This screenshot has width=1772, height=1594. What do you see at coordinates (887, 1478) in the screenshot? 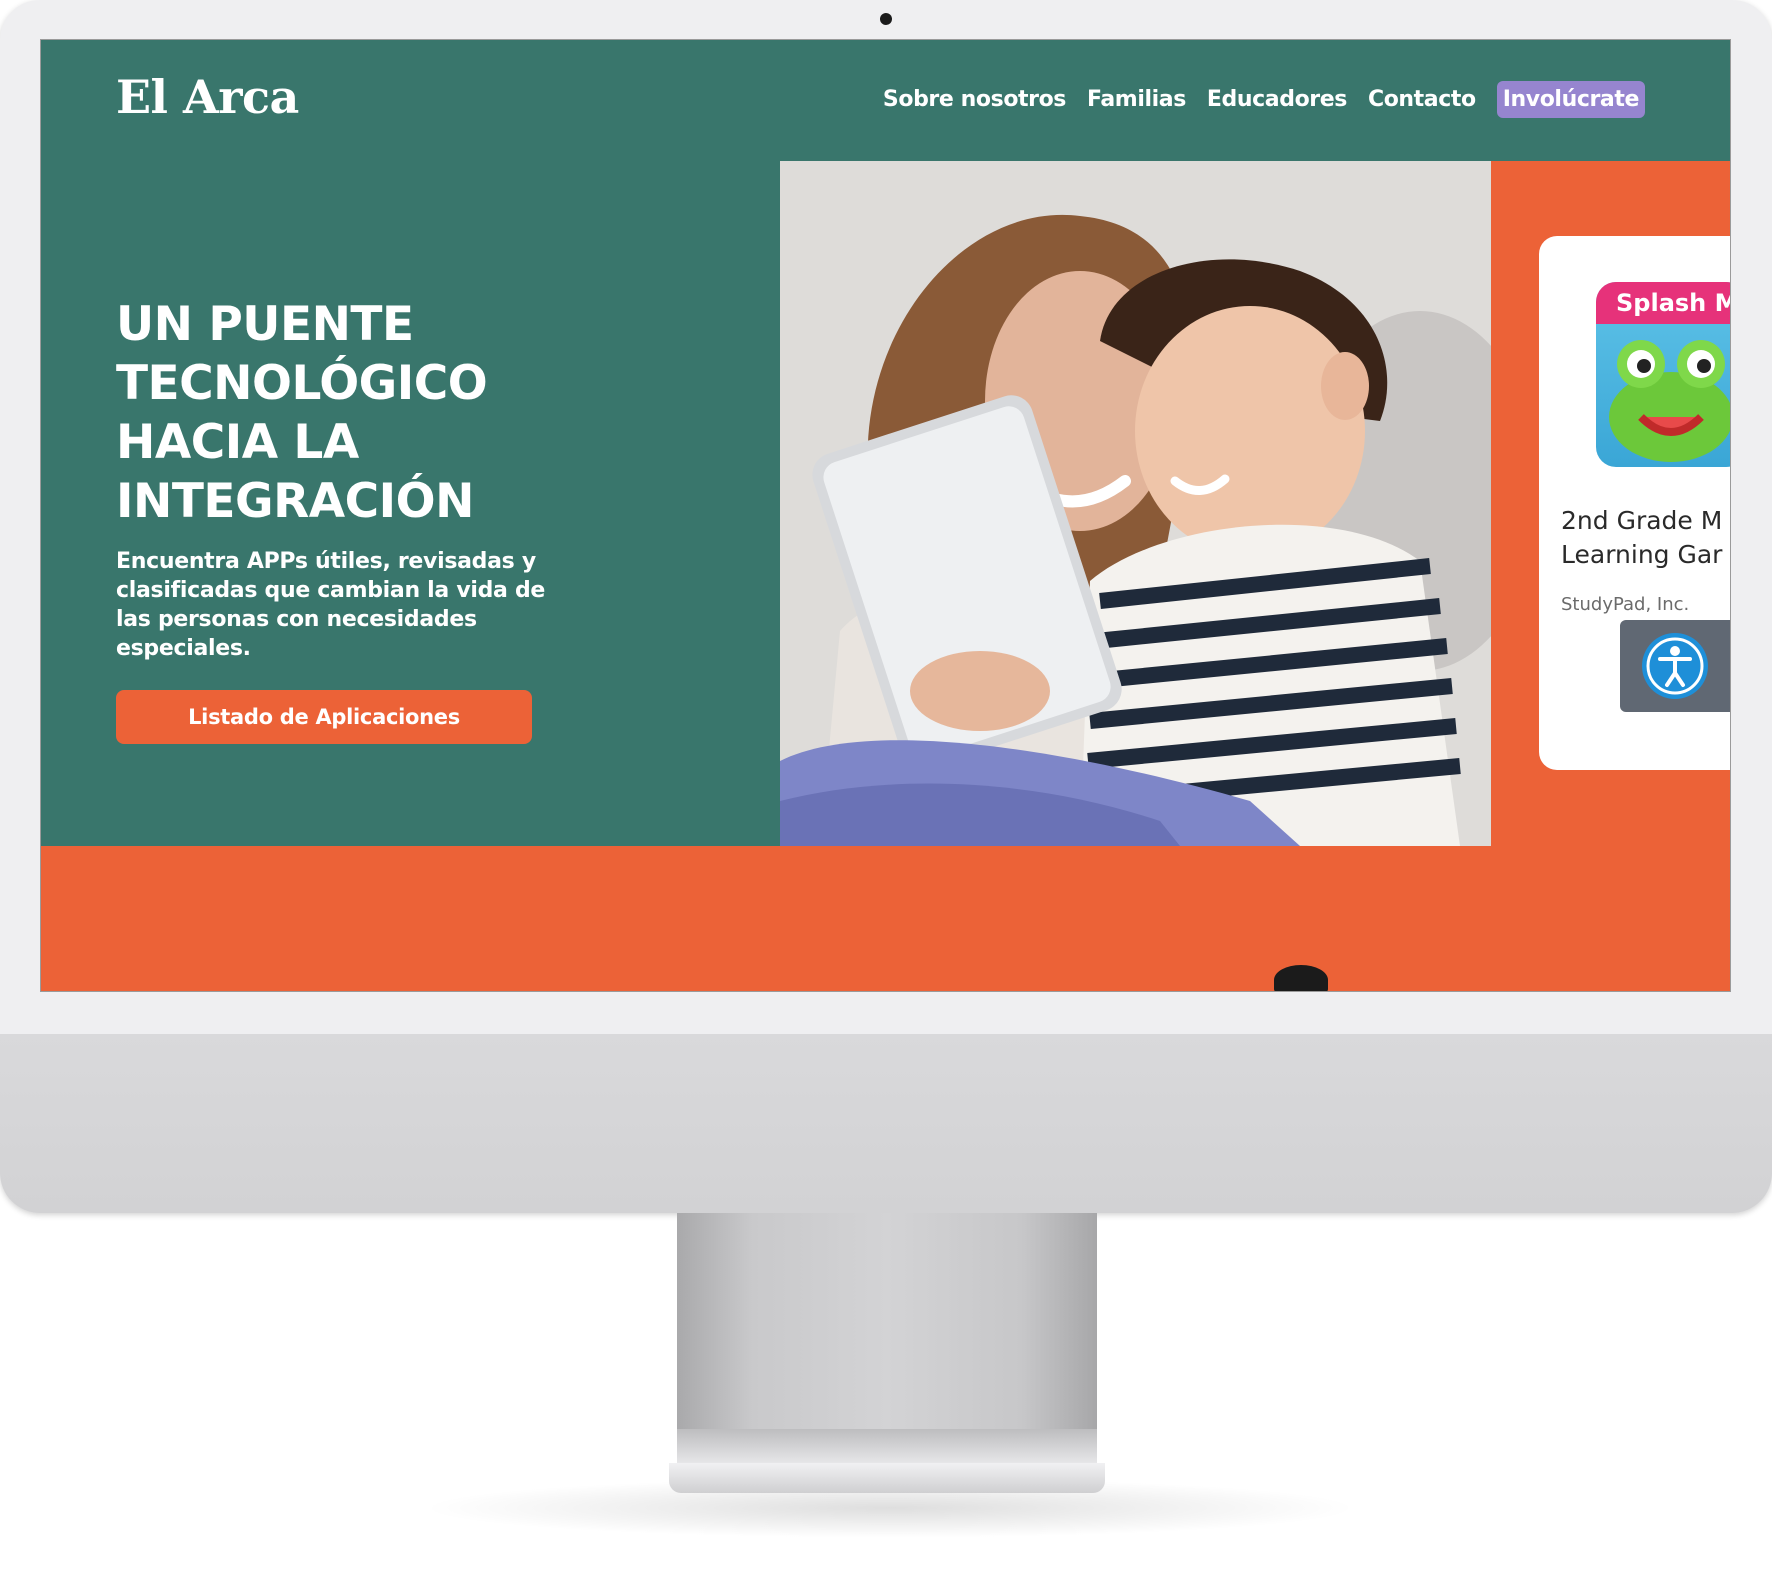
I see `imac-stand-foot` at bounding box center [887, 1478].